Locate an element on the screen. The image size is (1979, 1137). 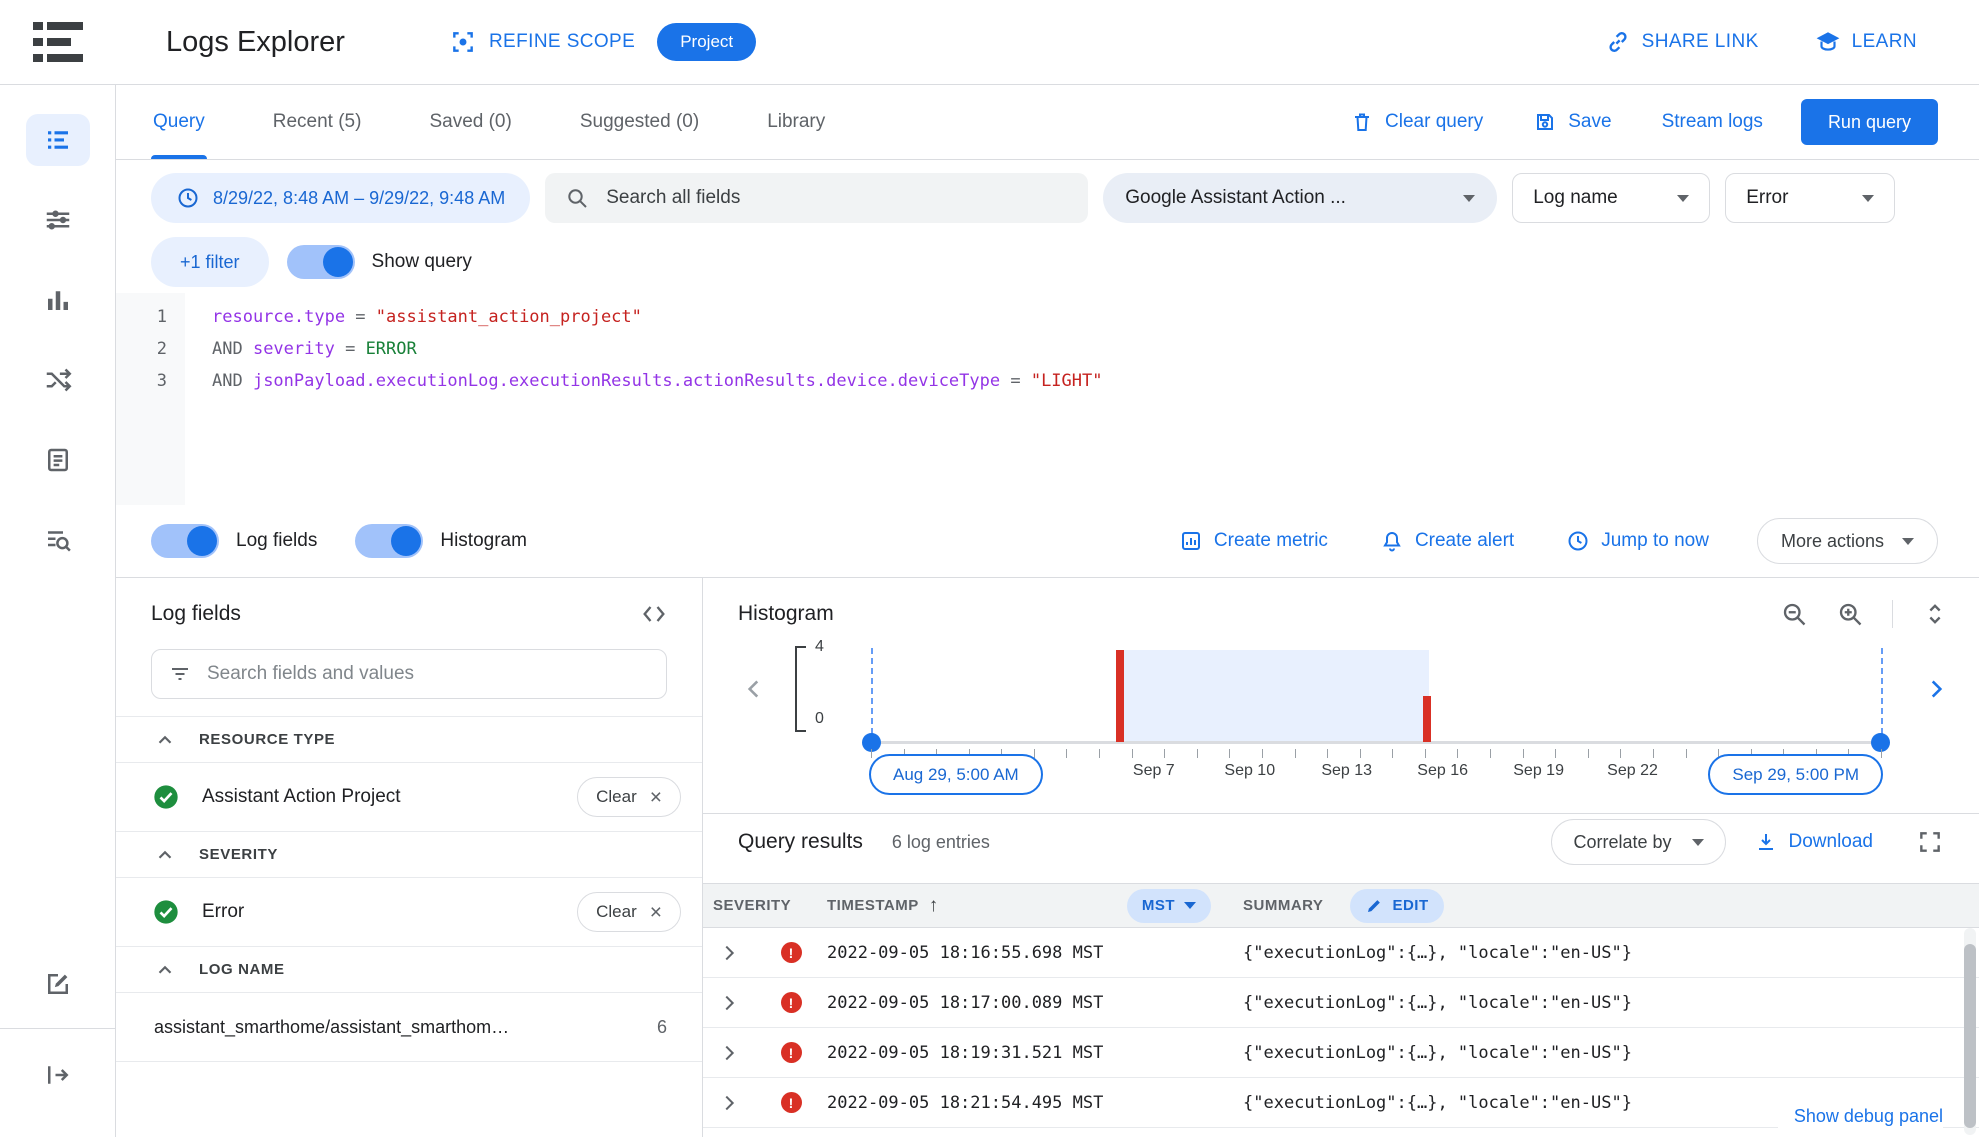
line-number: 2 is located at coordinates (161, 349).